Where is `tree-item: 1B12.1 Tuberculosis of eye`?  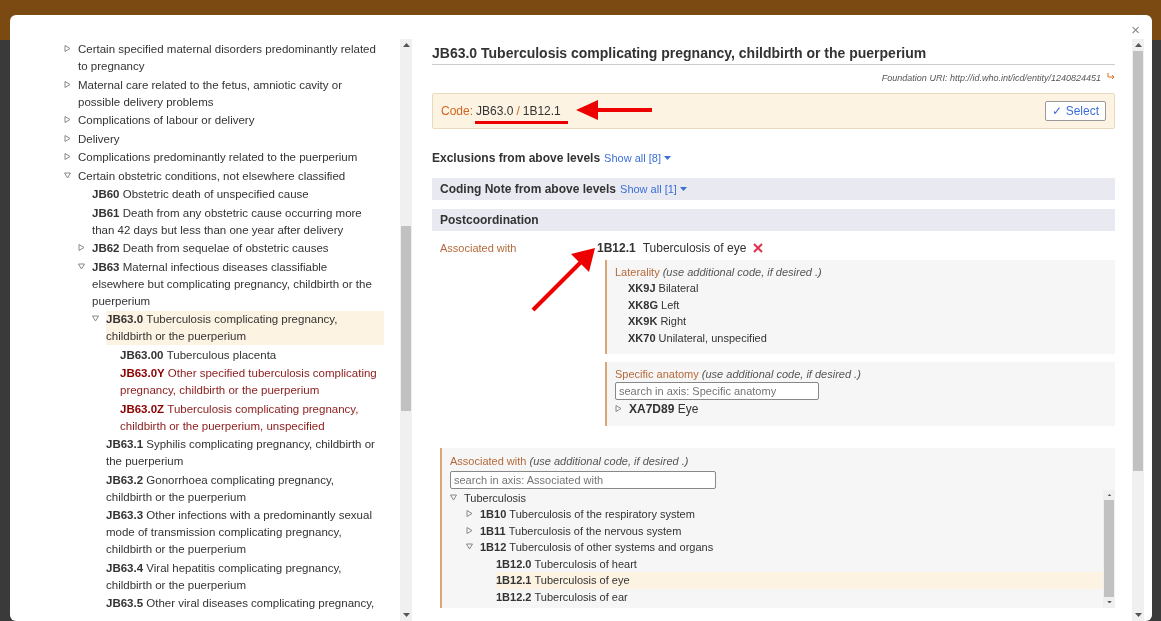 tree-item: 1B12.1 Tuberculosis of eye is located at coordinates (799, 580).